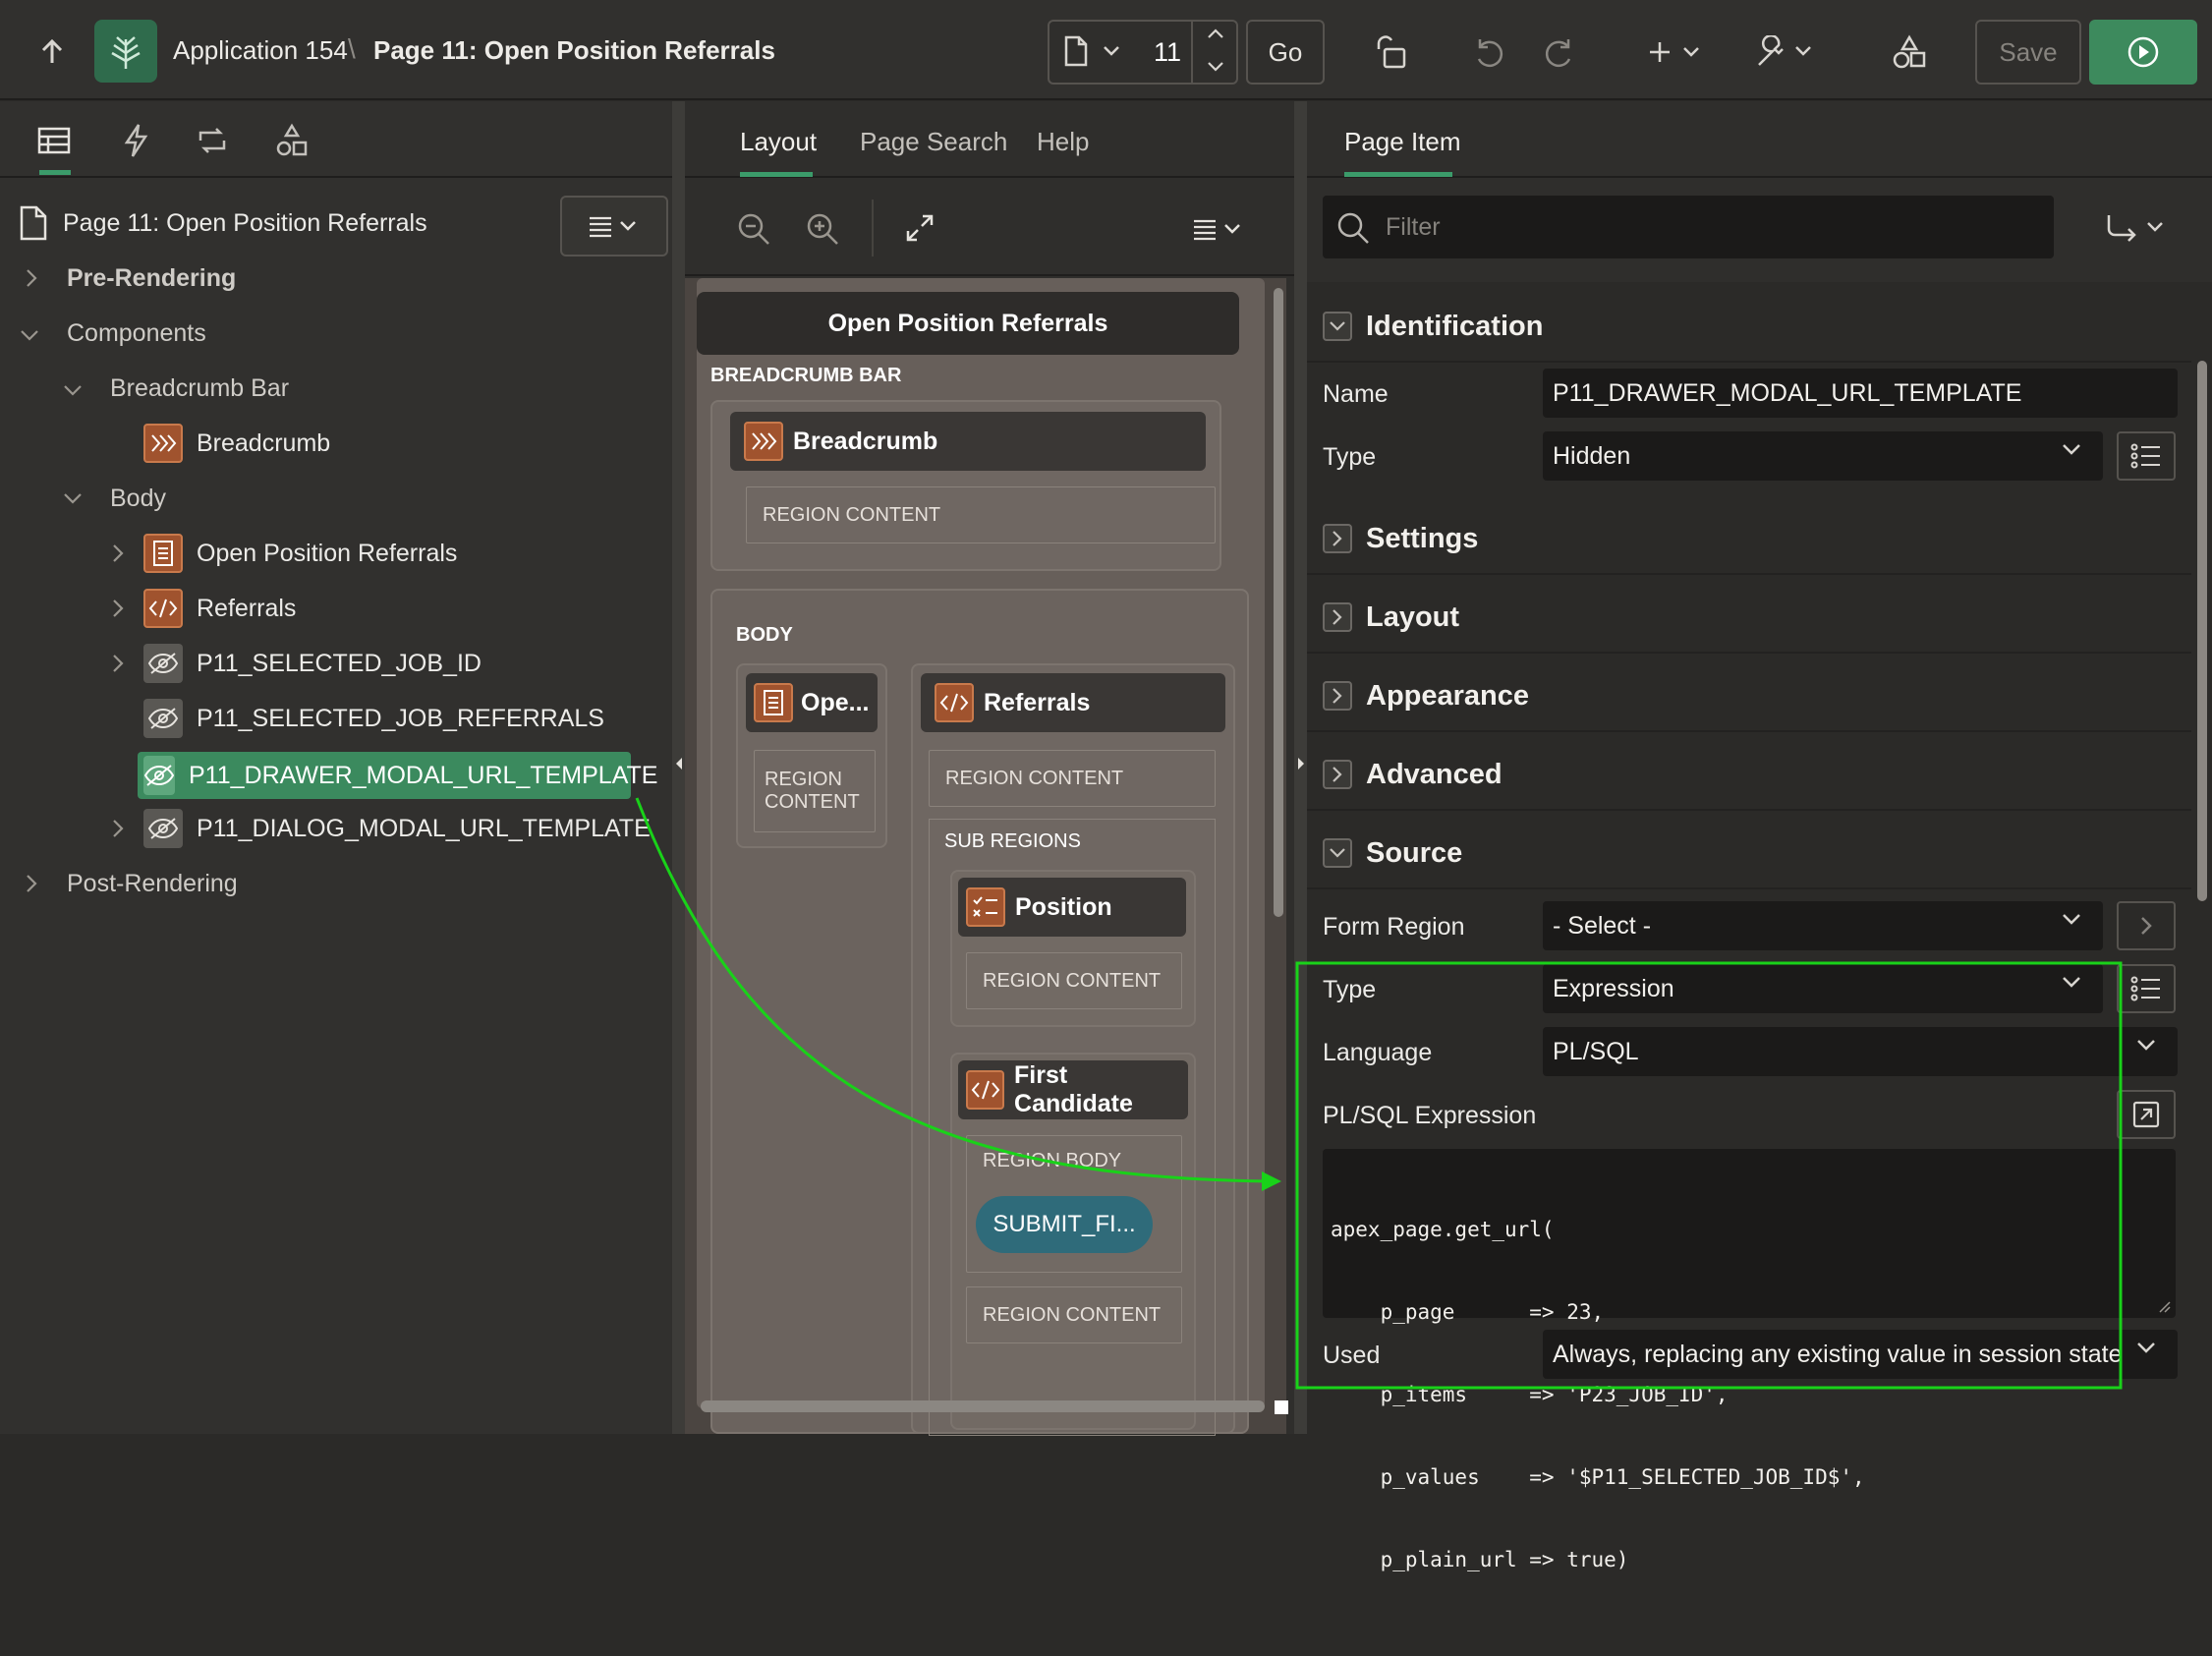  Describe the element at coordinates (373, 718) in the screenshot. I see `tree-item-selected-job-referrals: P11_SELECTED_JOB_REFERRALS` at that location.